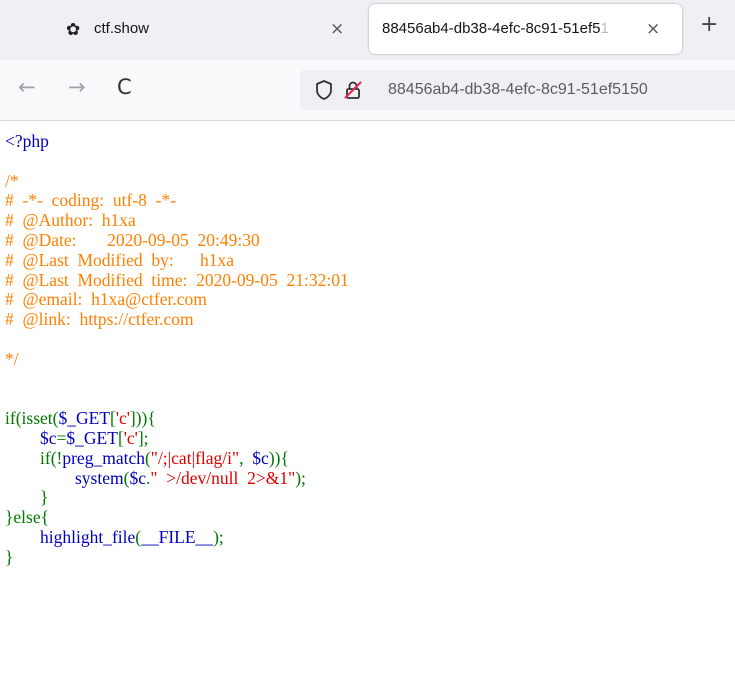  Describe the element at coordinates (122, 28) in the screenshot. I see `tab-title: ctf.show` at that location.